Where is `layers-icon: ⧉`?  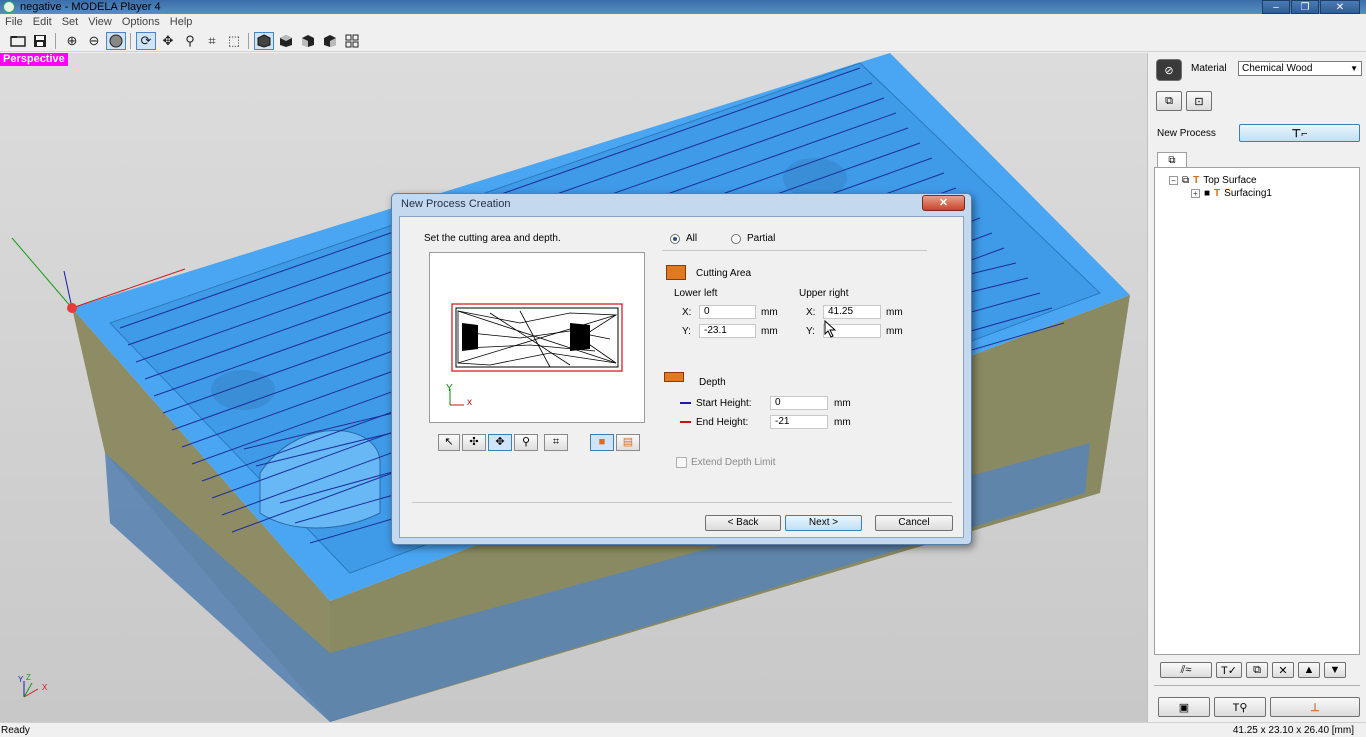
layers-icon: ⧉ is located at coordinates (1186, 180).